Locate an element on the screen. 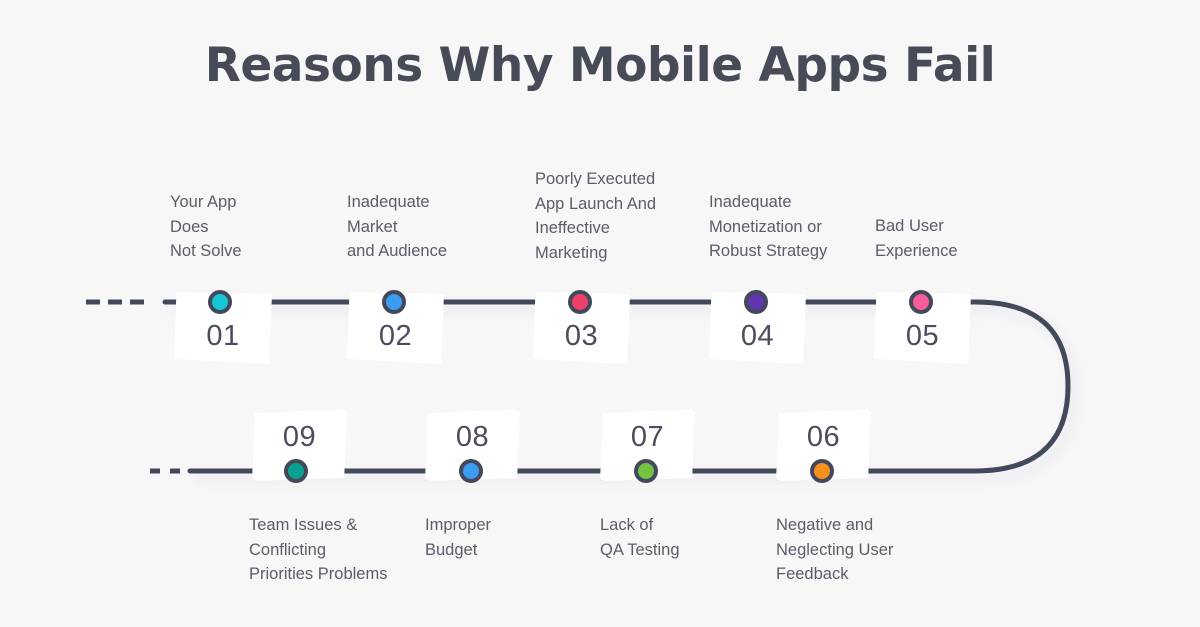 The height and width of the screenshot is (627, 1200). step-label-05: Bad User Experience is located at coordinates (916, 238).